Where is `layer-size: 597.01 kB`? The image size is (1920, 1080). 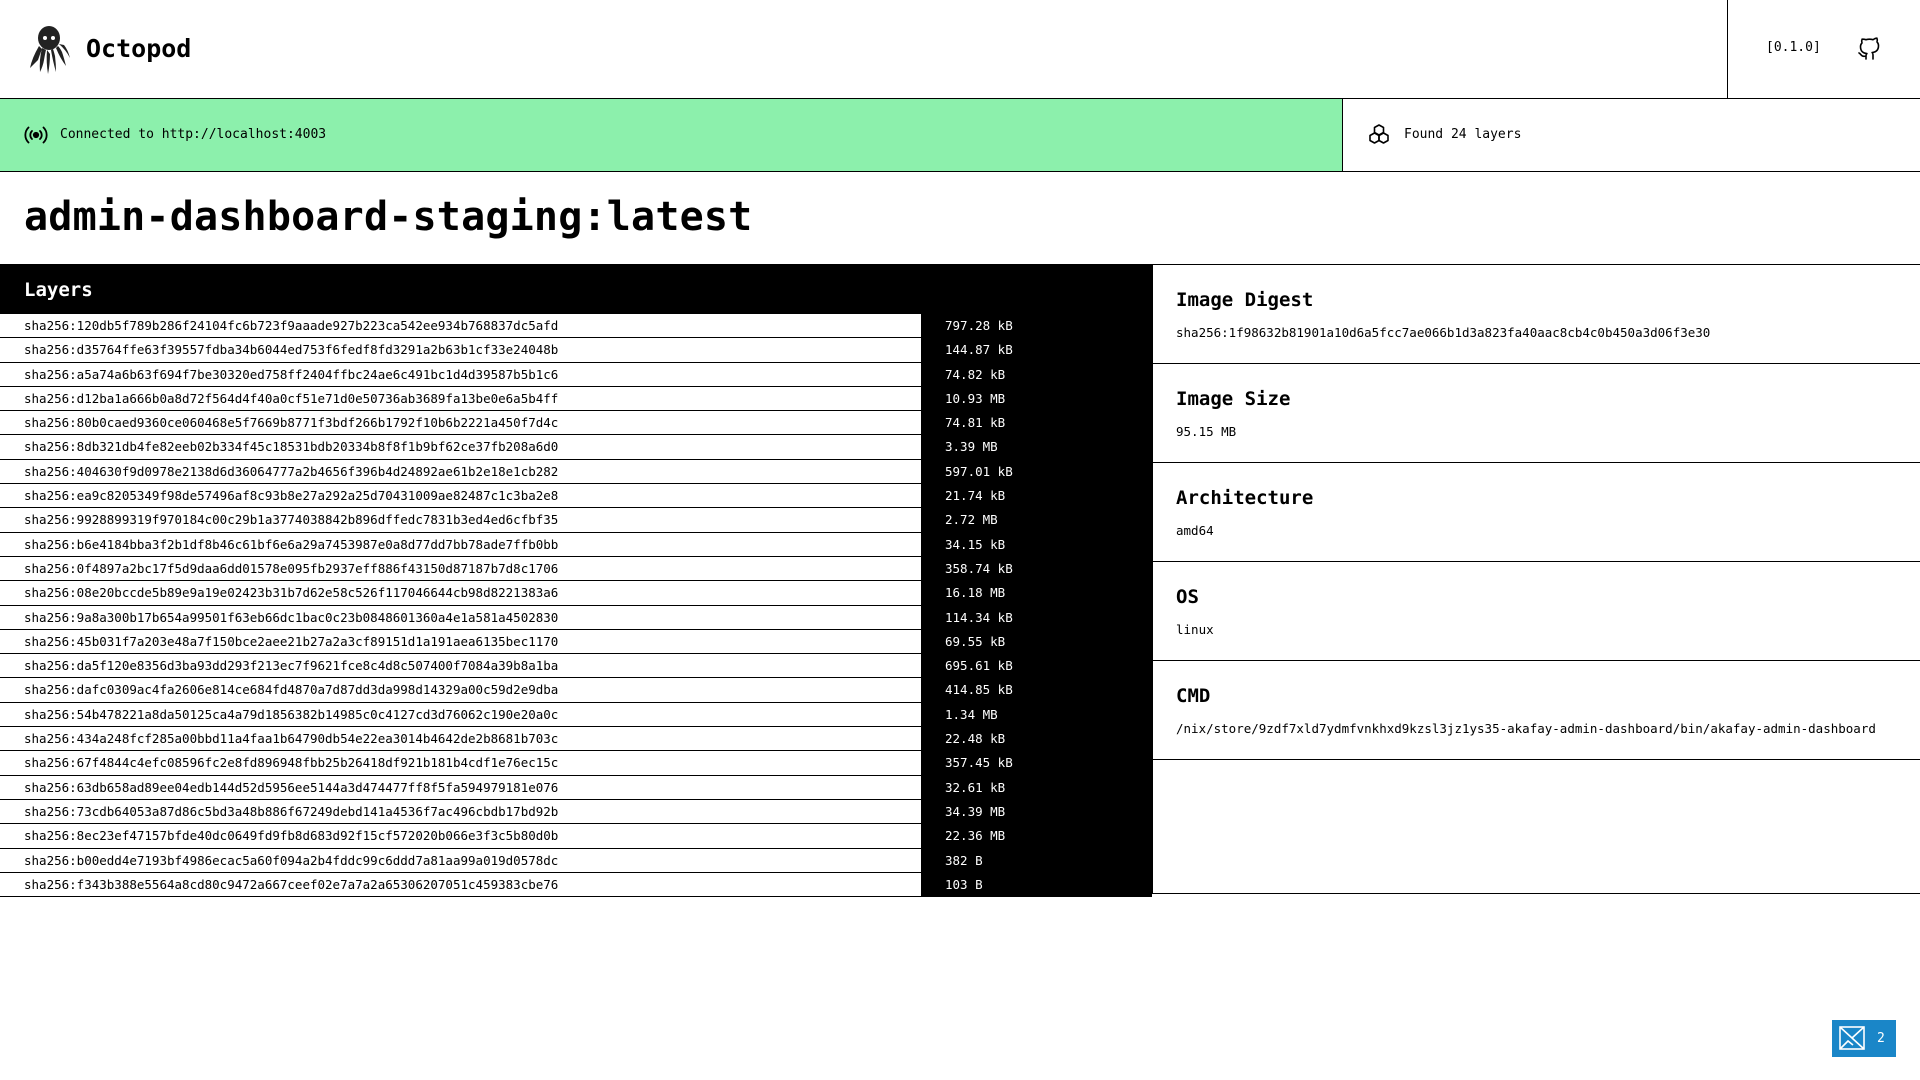
layer-size: 597.01 kB is located at coordinates (1036, 471).